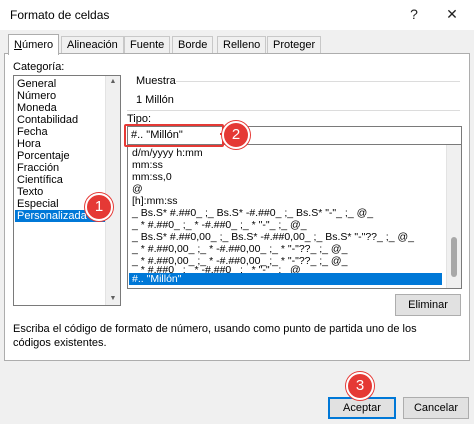 The image size is (474, 424). What do you see at coordinates (30, 192) in the screenshot?
I see `category-item-texto: Texto` at bounding box center [30, 192].